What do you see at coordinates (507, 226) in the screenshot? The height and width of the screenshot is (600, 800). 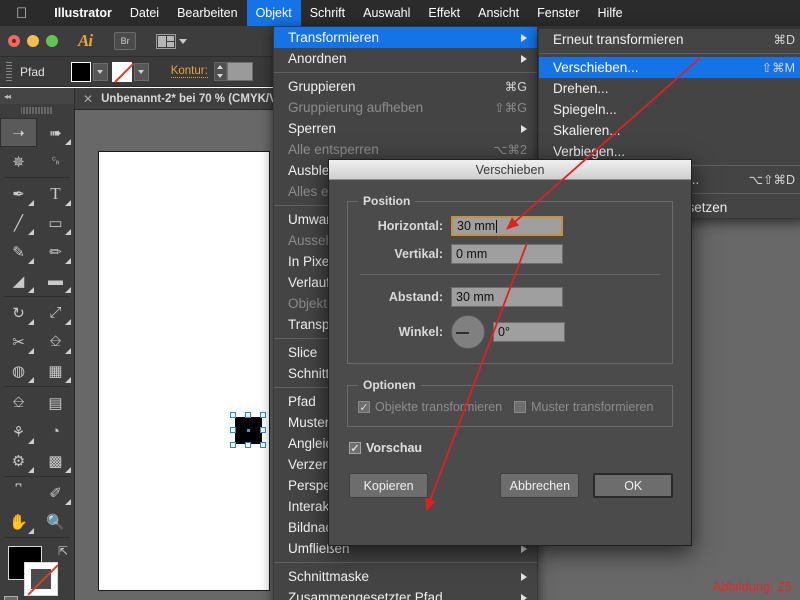 I see `horizontal-input: 30 mm` at bounding box center [507, 226].